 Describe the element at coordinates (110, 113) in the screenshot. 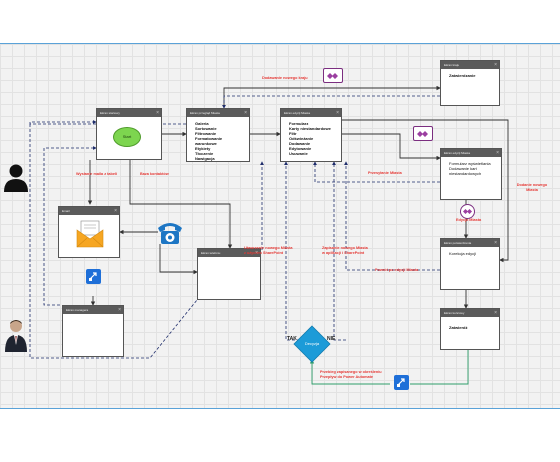

I see `start-window-title: Ekran startowy` at that location.